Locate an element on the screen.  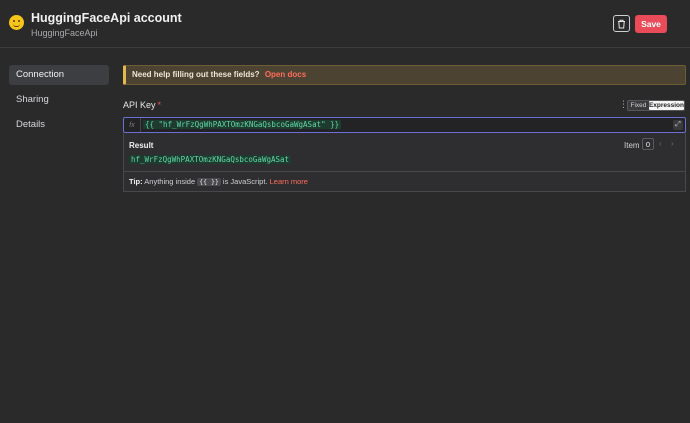
mode-toggle: Fixed Expression is located at coordinates (656, 105).